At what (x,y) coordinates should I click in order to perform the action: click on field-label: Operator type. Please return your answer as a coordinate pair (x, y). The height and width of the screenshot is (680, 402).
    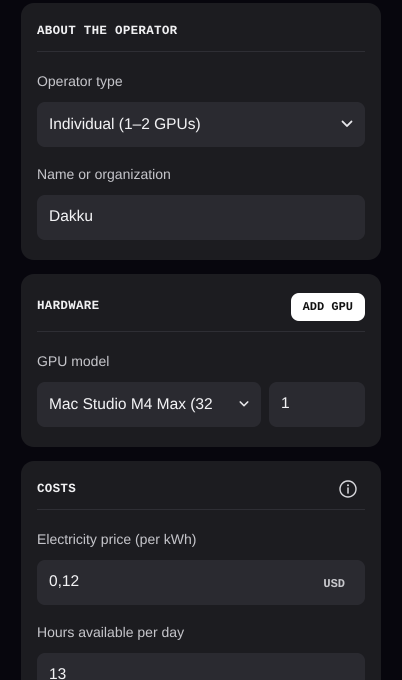
    Looking at the image, I should click on (80, 81).